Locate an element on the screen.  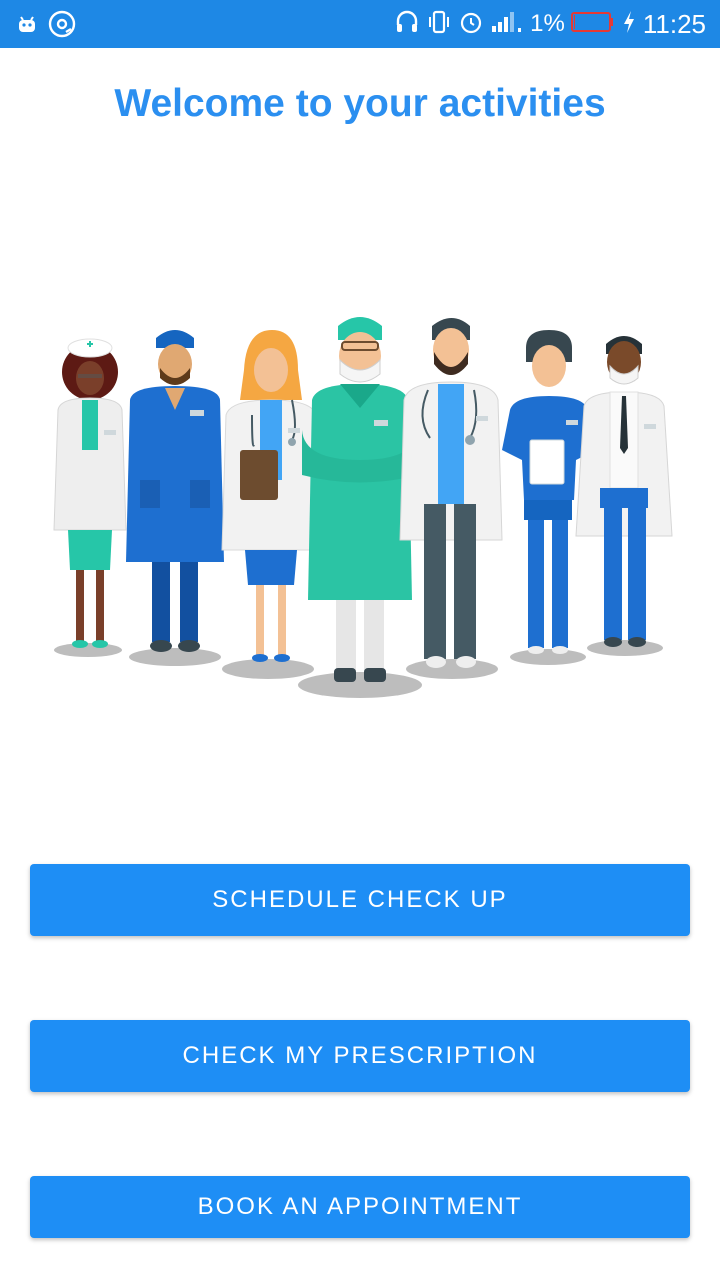
vibrate-icon is located at coordinates (439, 24).